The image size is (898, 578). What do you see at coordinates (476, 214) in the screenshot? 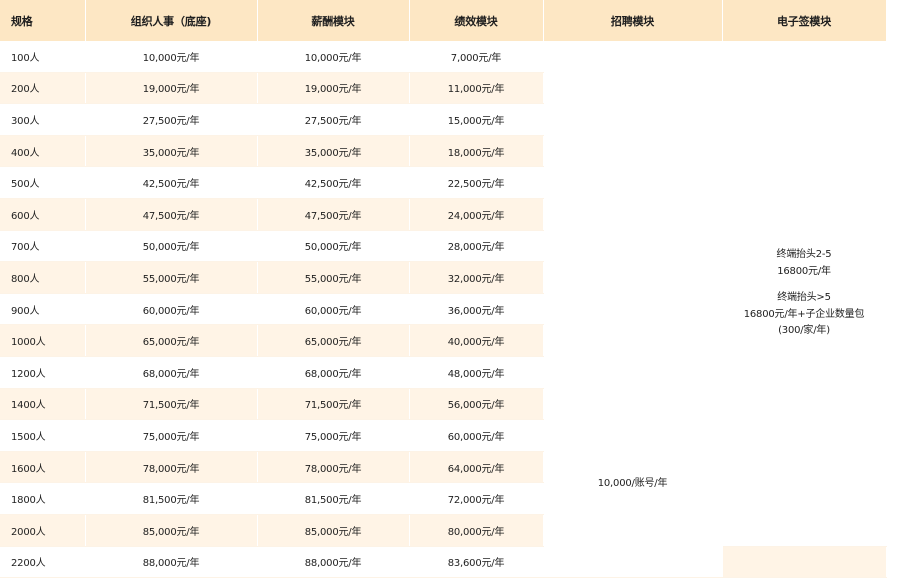
I see `cell-performance-price: 24,000元/年` at bounding box center [476, 214].